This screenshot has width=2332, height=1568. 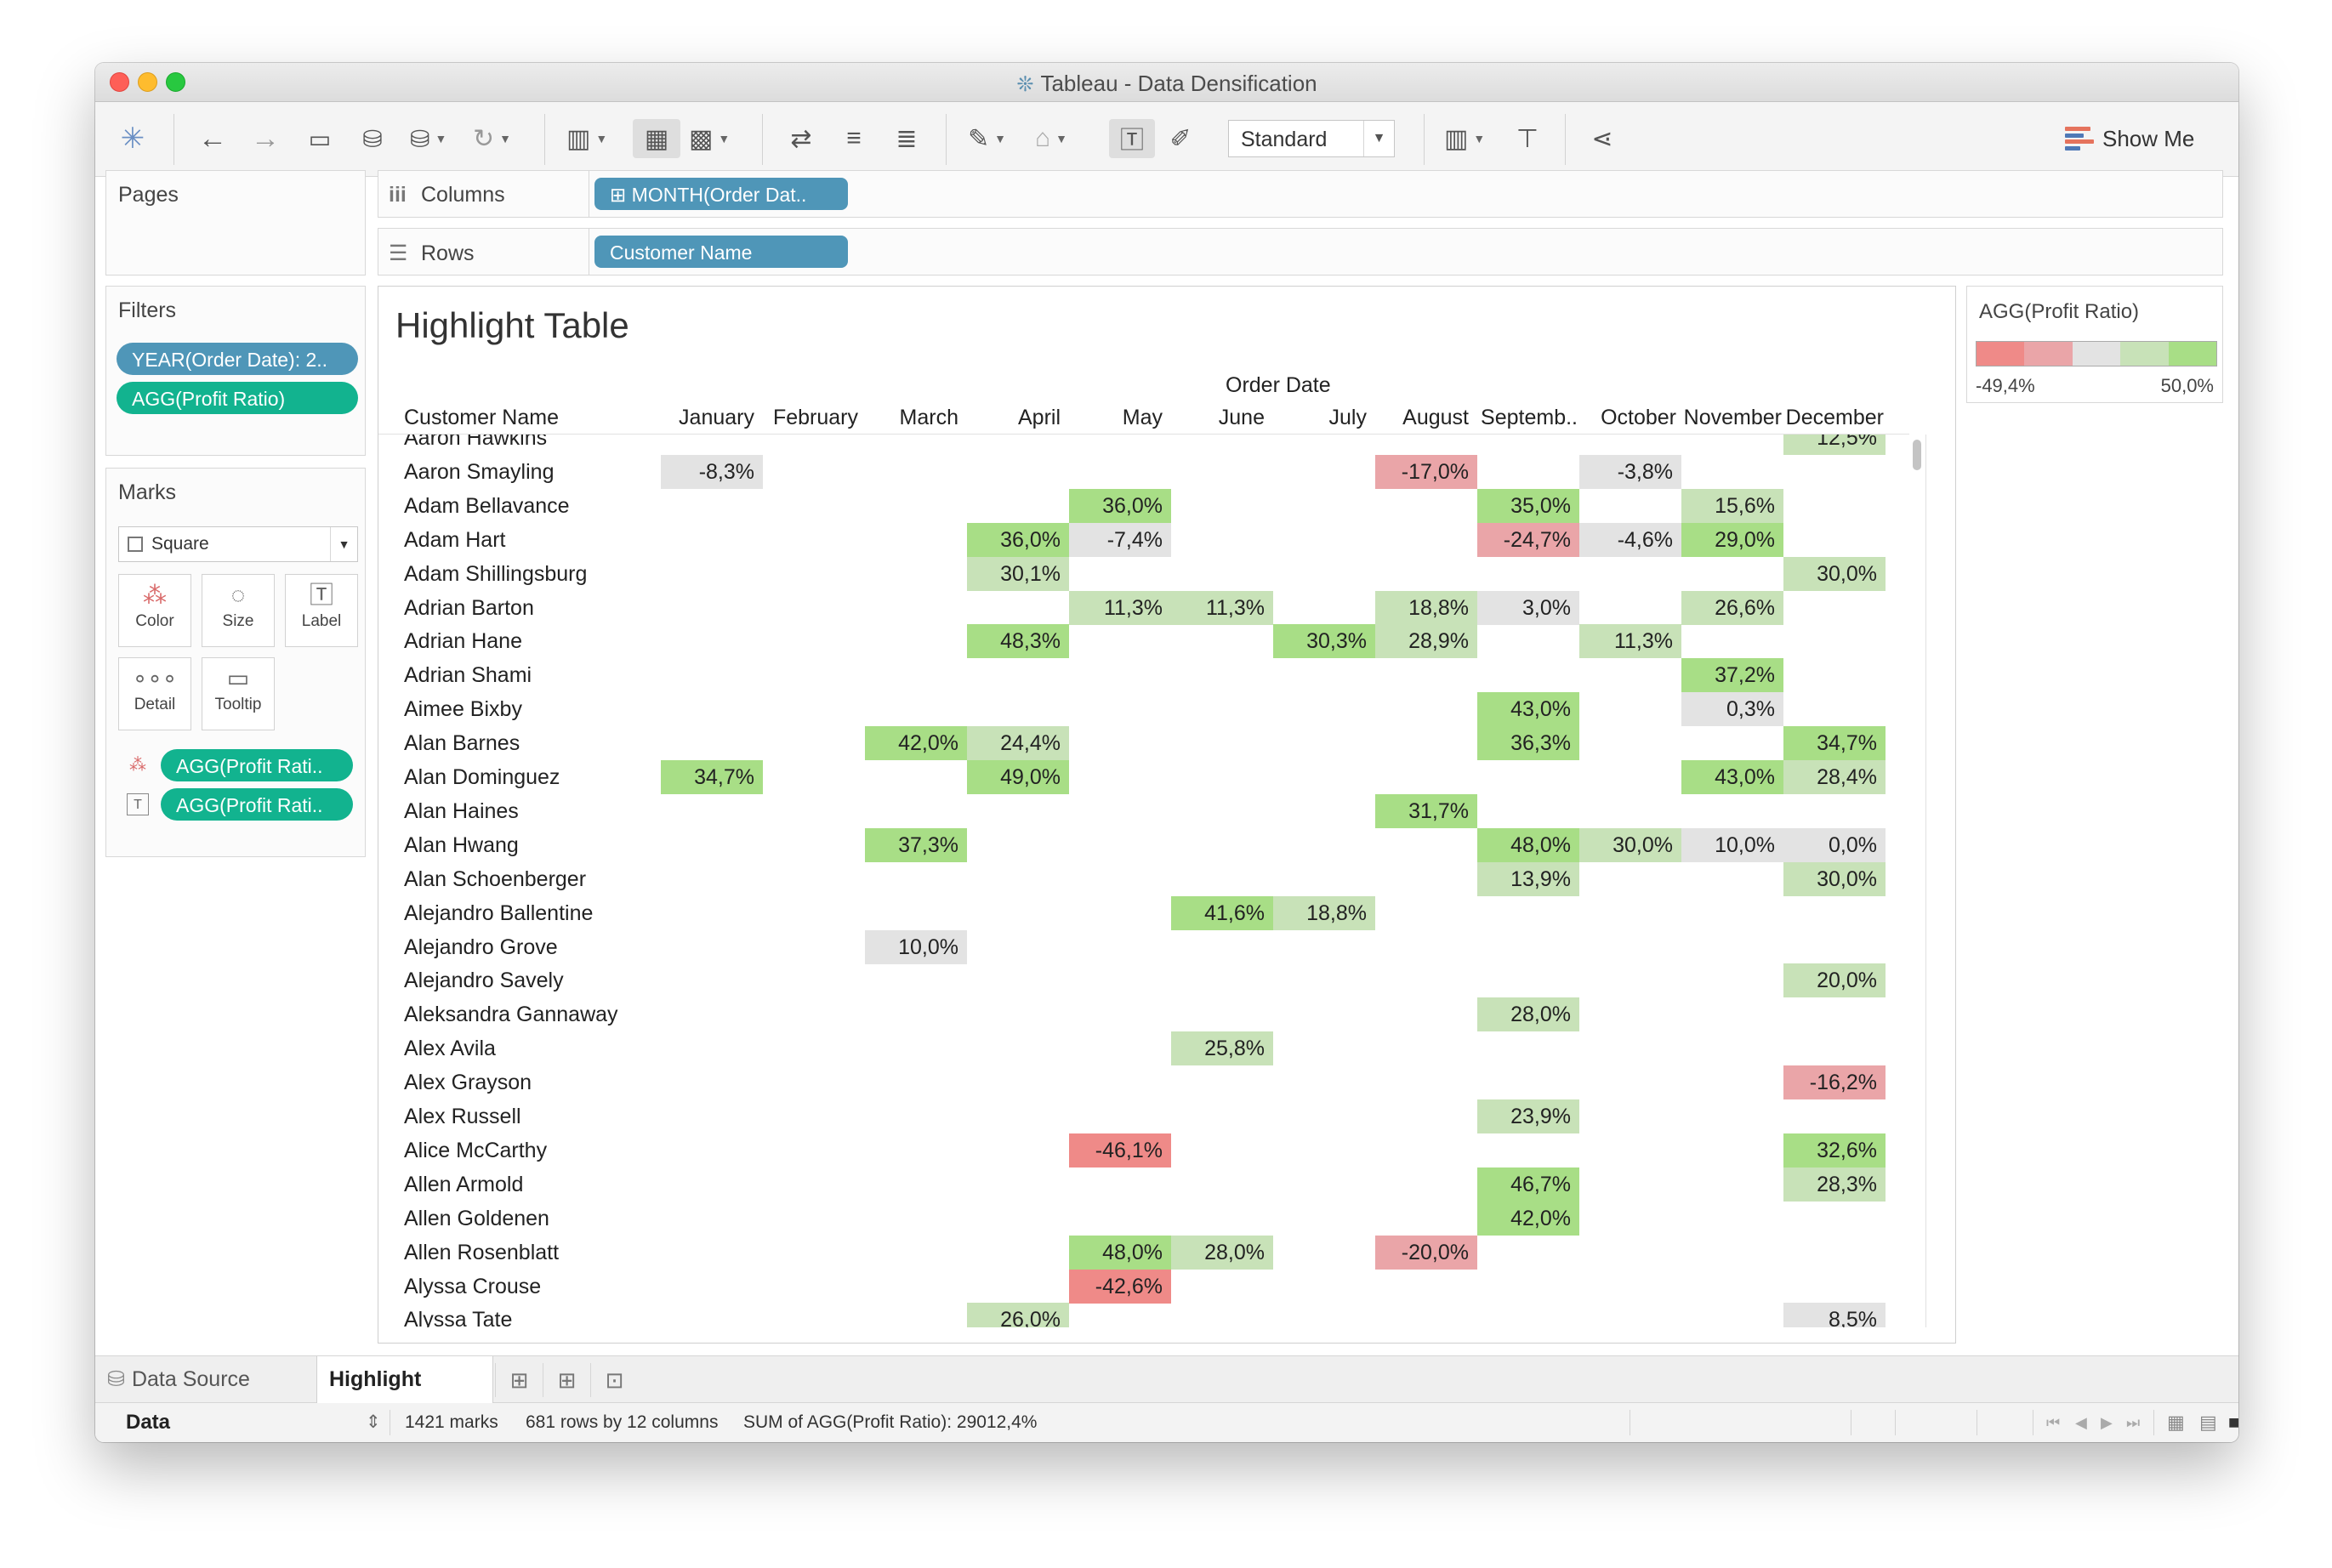 What do you see at coordinates (907, 138) in the screenshot?
I see `sort-descending-icon: ≣` at bounding box center [907, 138].